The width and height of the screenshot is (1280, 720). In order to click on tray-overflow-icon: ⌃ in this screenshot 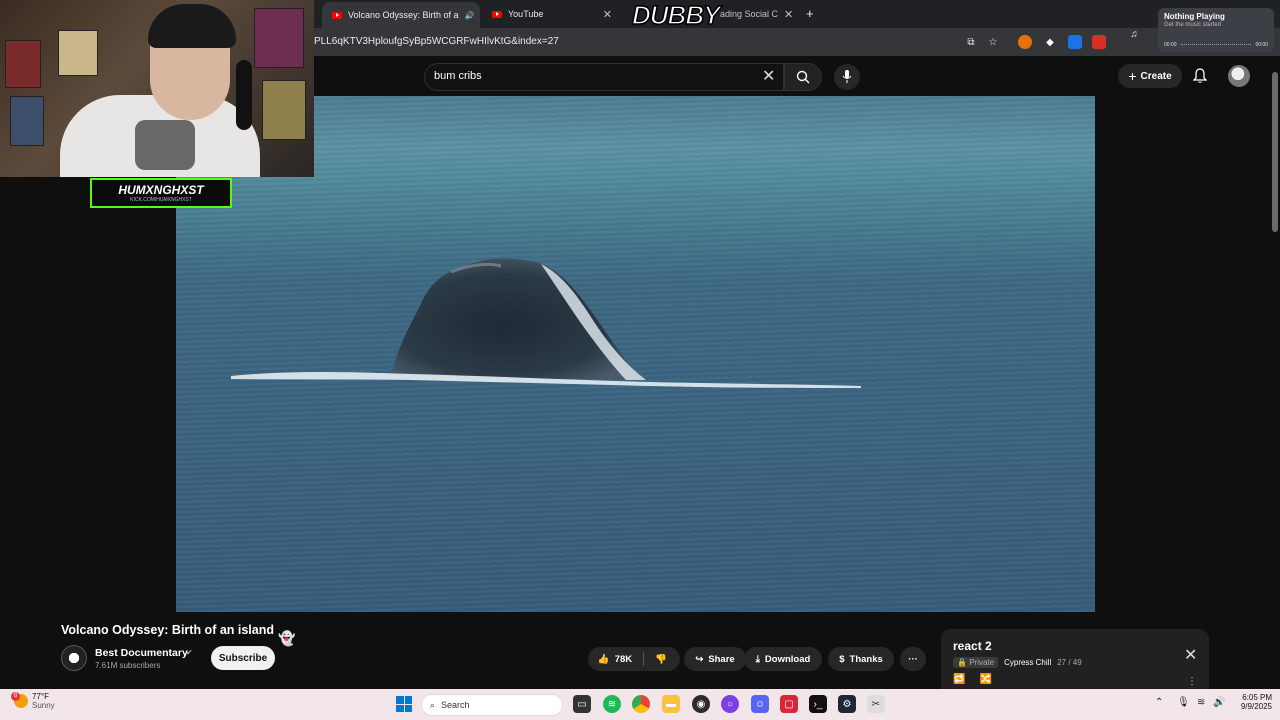, I will do `click(1159, 702)`.